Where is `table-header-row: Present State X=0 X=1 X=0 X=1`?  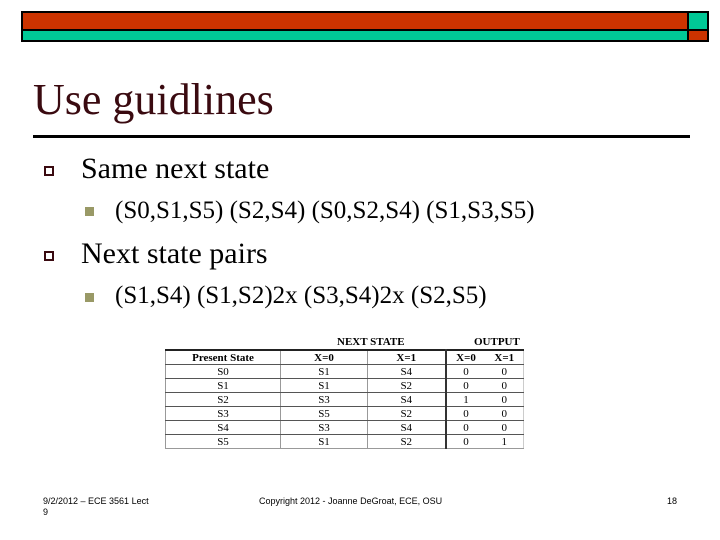
table-header-row: Present State X=0 X=1 X=0 X=1 is located at coordinates (344, 357).